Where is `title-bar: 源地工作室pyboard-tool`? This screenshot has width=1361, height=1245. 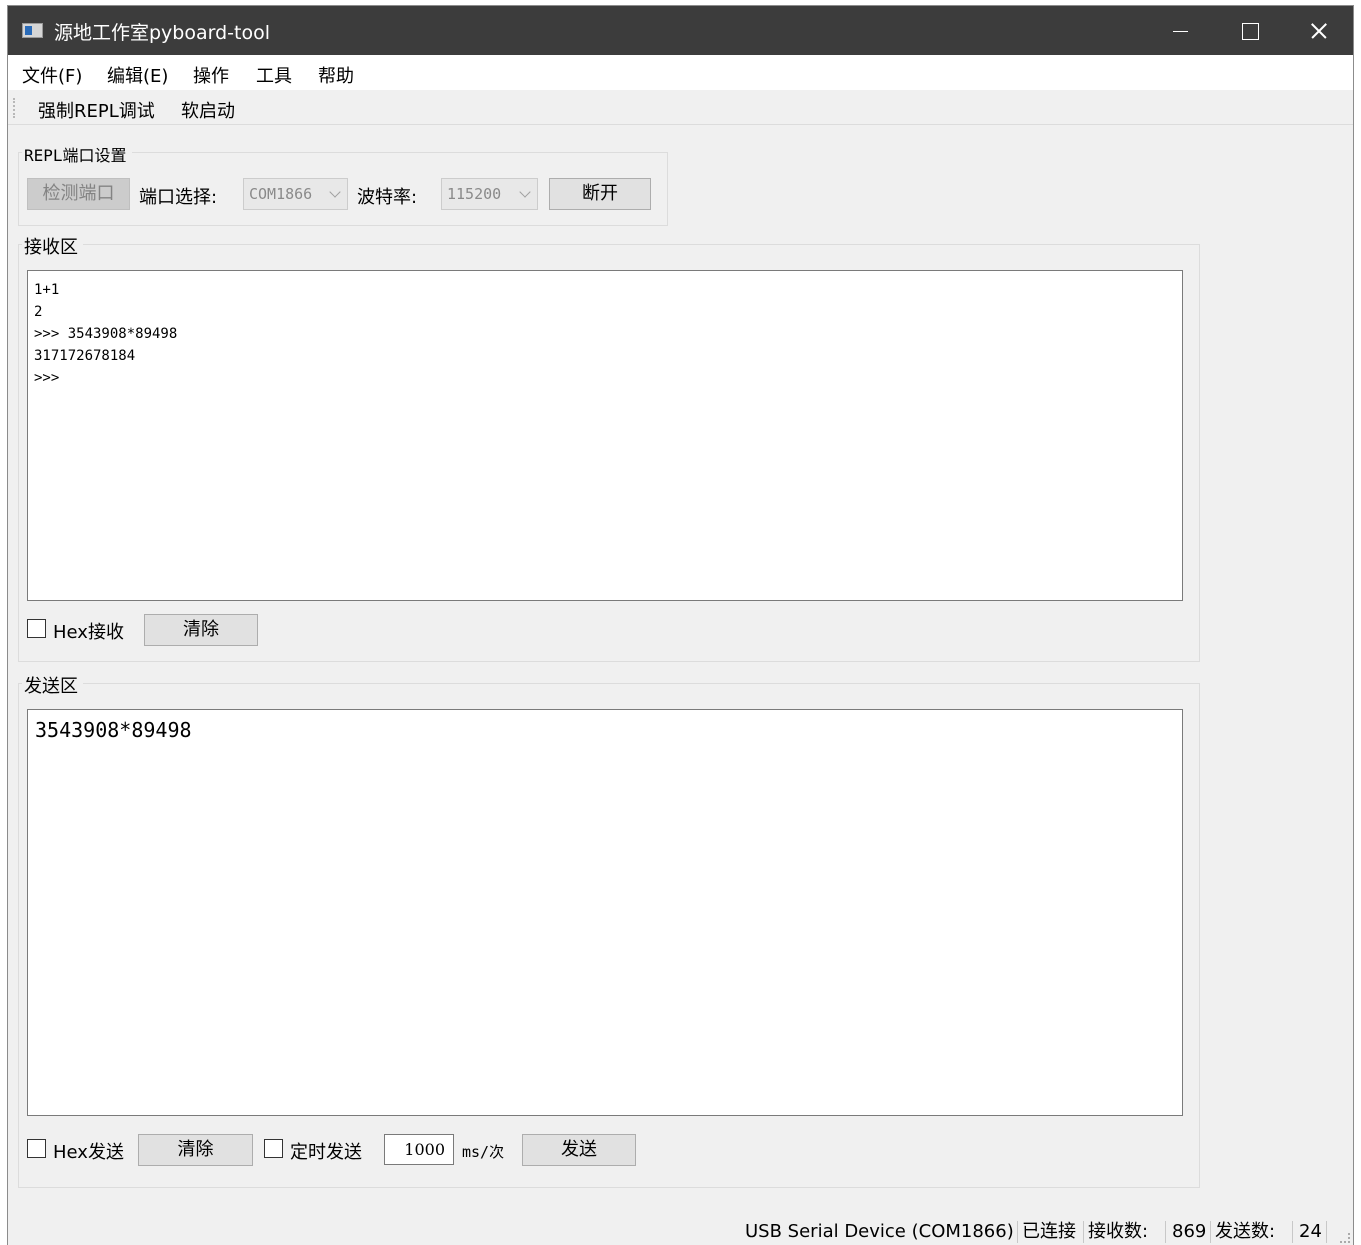
title-bar: 源地工作室pyboard-tool is located at coordinates (680, 30).